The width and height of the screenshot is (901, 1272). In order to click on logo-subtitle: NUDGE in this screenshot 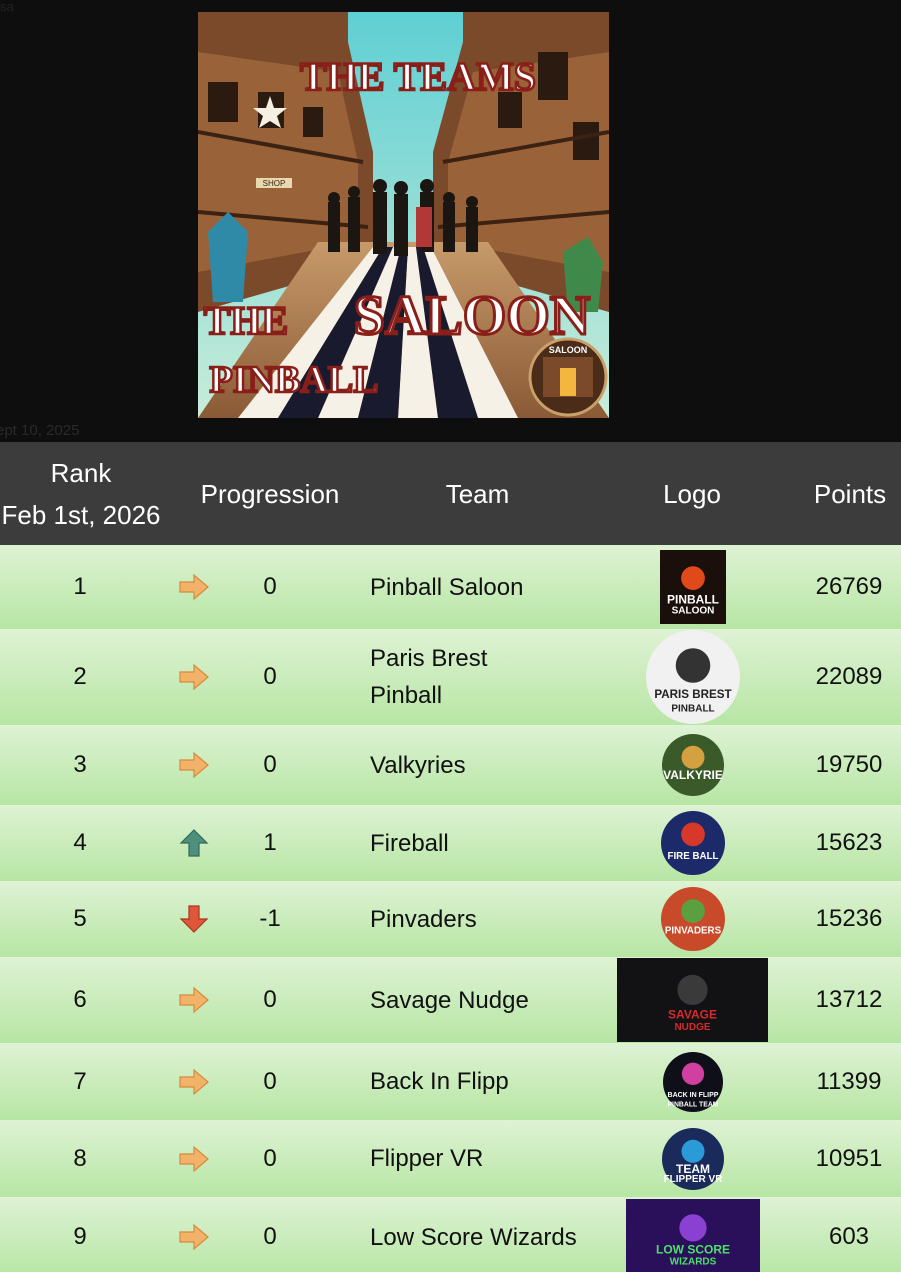, I will do `click(692, 1027)`.